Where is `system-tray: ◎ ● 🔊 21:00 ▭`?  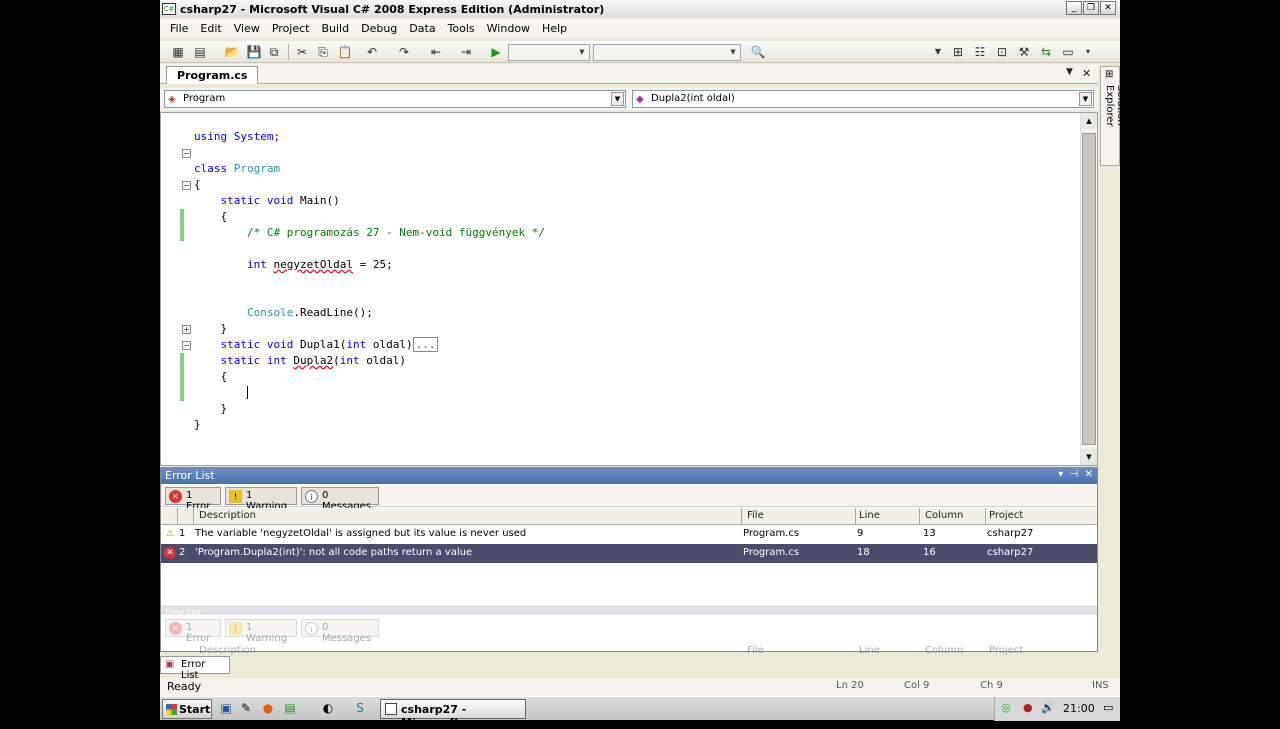 system-tray: ◎ ● 🔊 21:00 ▭ is located at coordinates (1057, 709).